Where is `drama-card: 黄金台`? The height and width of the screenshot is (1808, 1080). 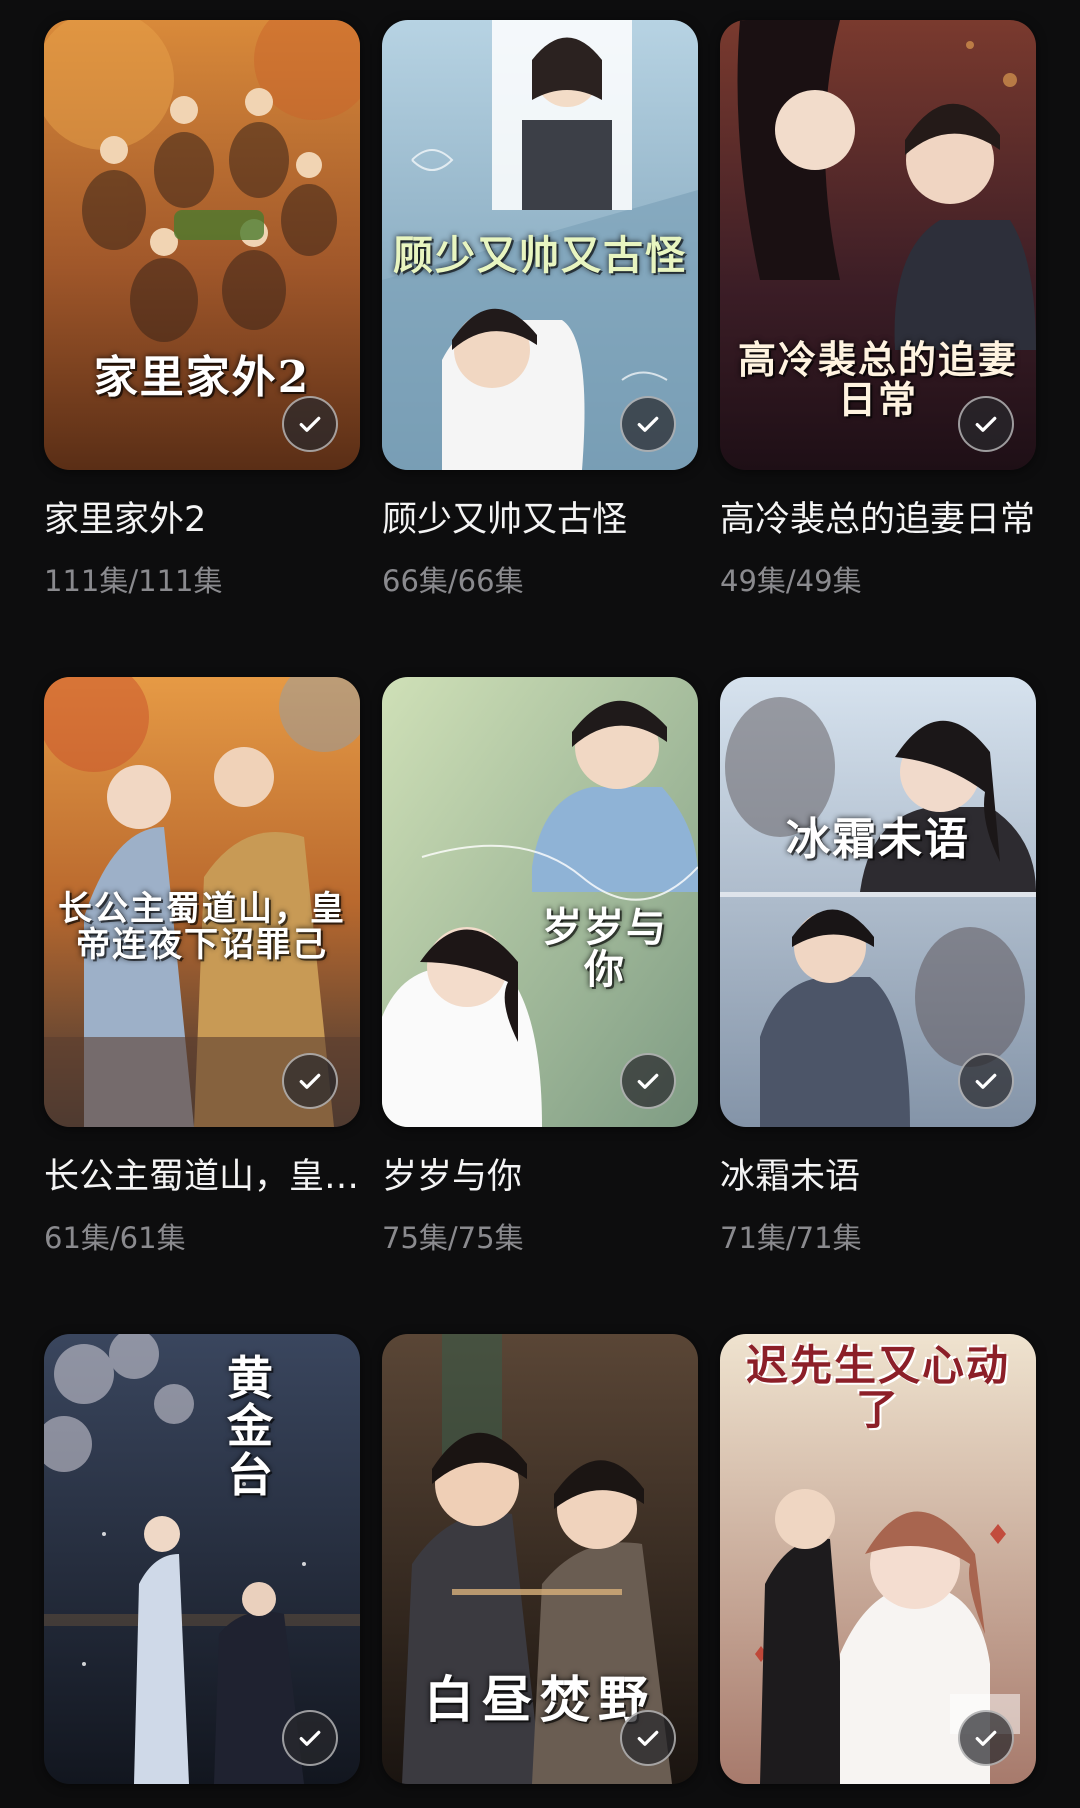 drama-card: 黄金台 is located at coordinates (202, 1559).